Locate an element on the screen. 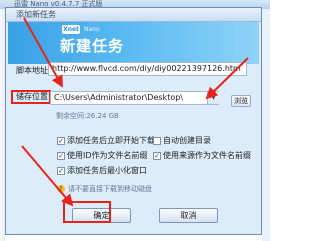 Image resolution: width=320 pixels, height=241 pixels. ok-button-highlight is located at coordinates (87, 212).